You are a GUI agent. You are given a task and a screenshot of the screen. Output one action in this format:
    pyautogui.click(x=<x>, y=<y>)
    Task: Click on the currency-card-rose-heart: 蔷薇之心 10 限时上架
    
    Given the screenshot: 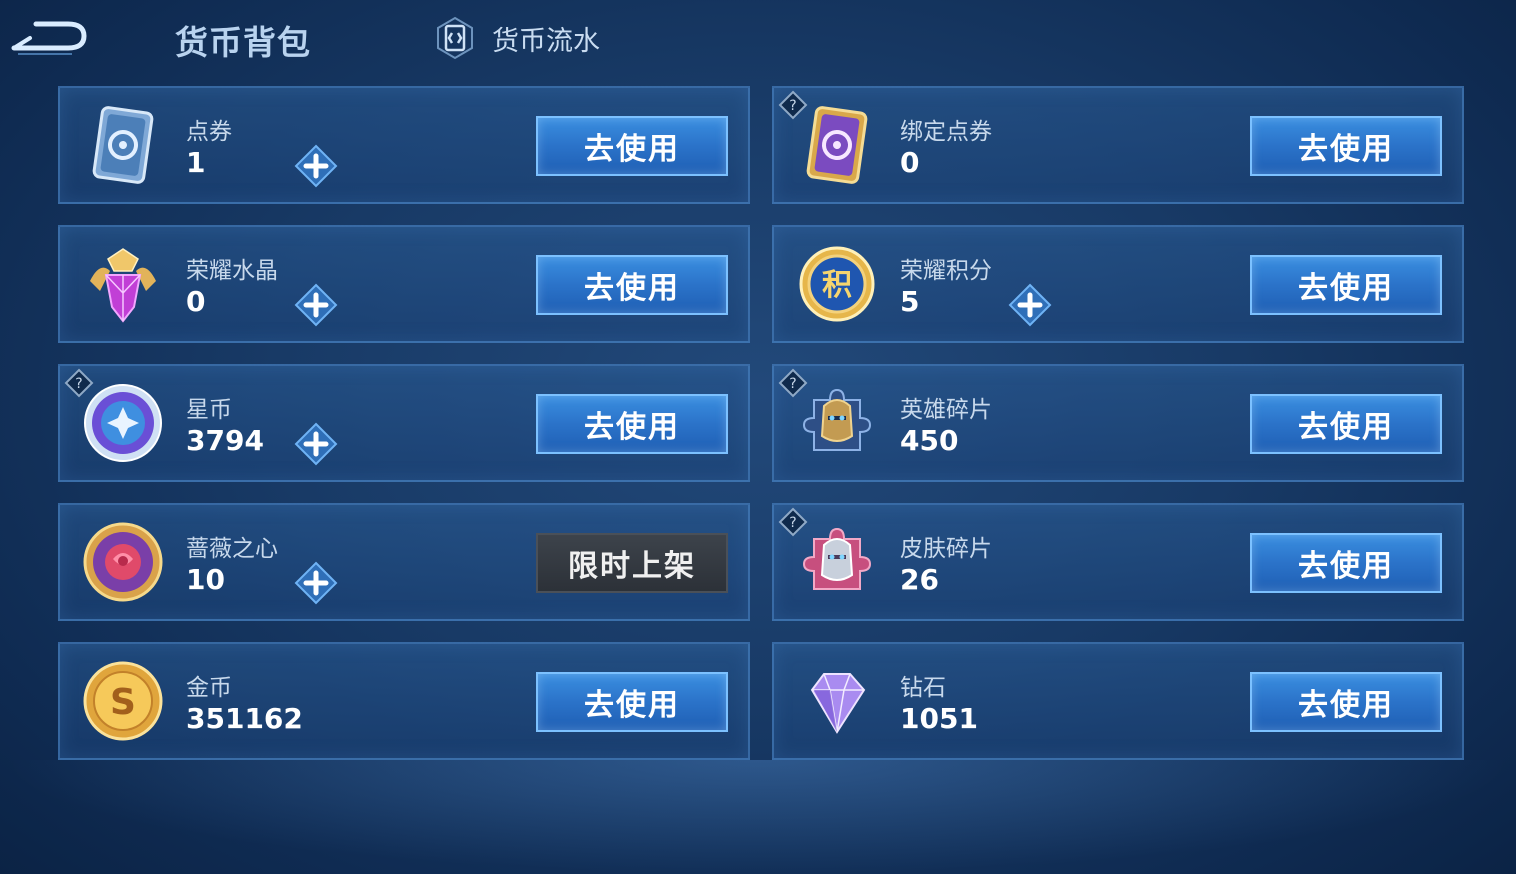 What is the action you would take?
    pyautogui.click(x=404, y=562)
    